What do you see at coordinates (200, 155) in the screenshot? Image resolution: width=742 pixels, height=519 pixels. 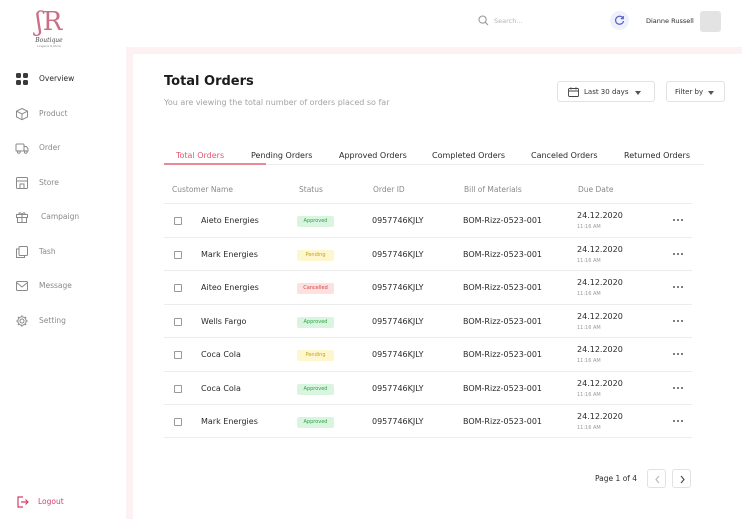 I see `tab-total-orders: Total Orders` at bounding box center [200, 155].